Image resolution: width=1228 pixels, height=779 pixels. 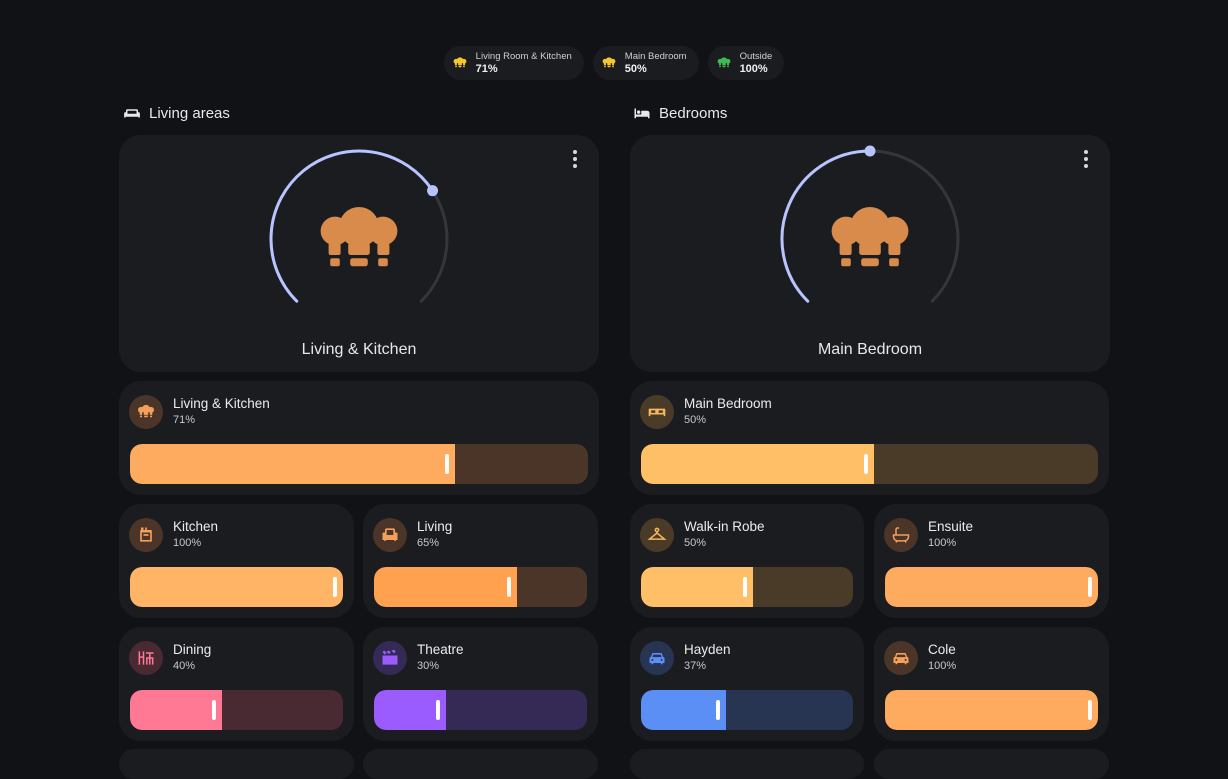 What do you see at coordinates (221, 403) in the screenshot?
I see `tile-name: Living & Kitchen` at bounding box center [221, 403].